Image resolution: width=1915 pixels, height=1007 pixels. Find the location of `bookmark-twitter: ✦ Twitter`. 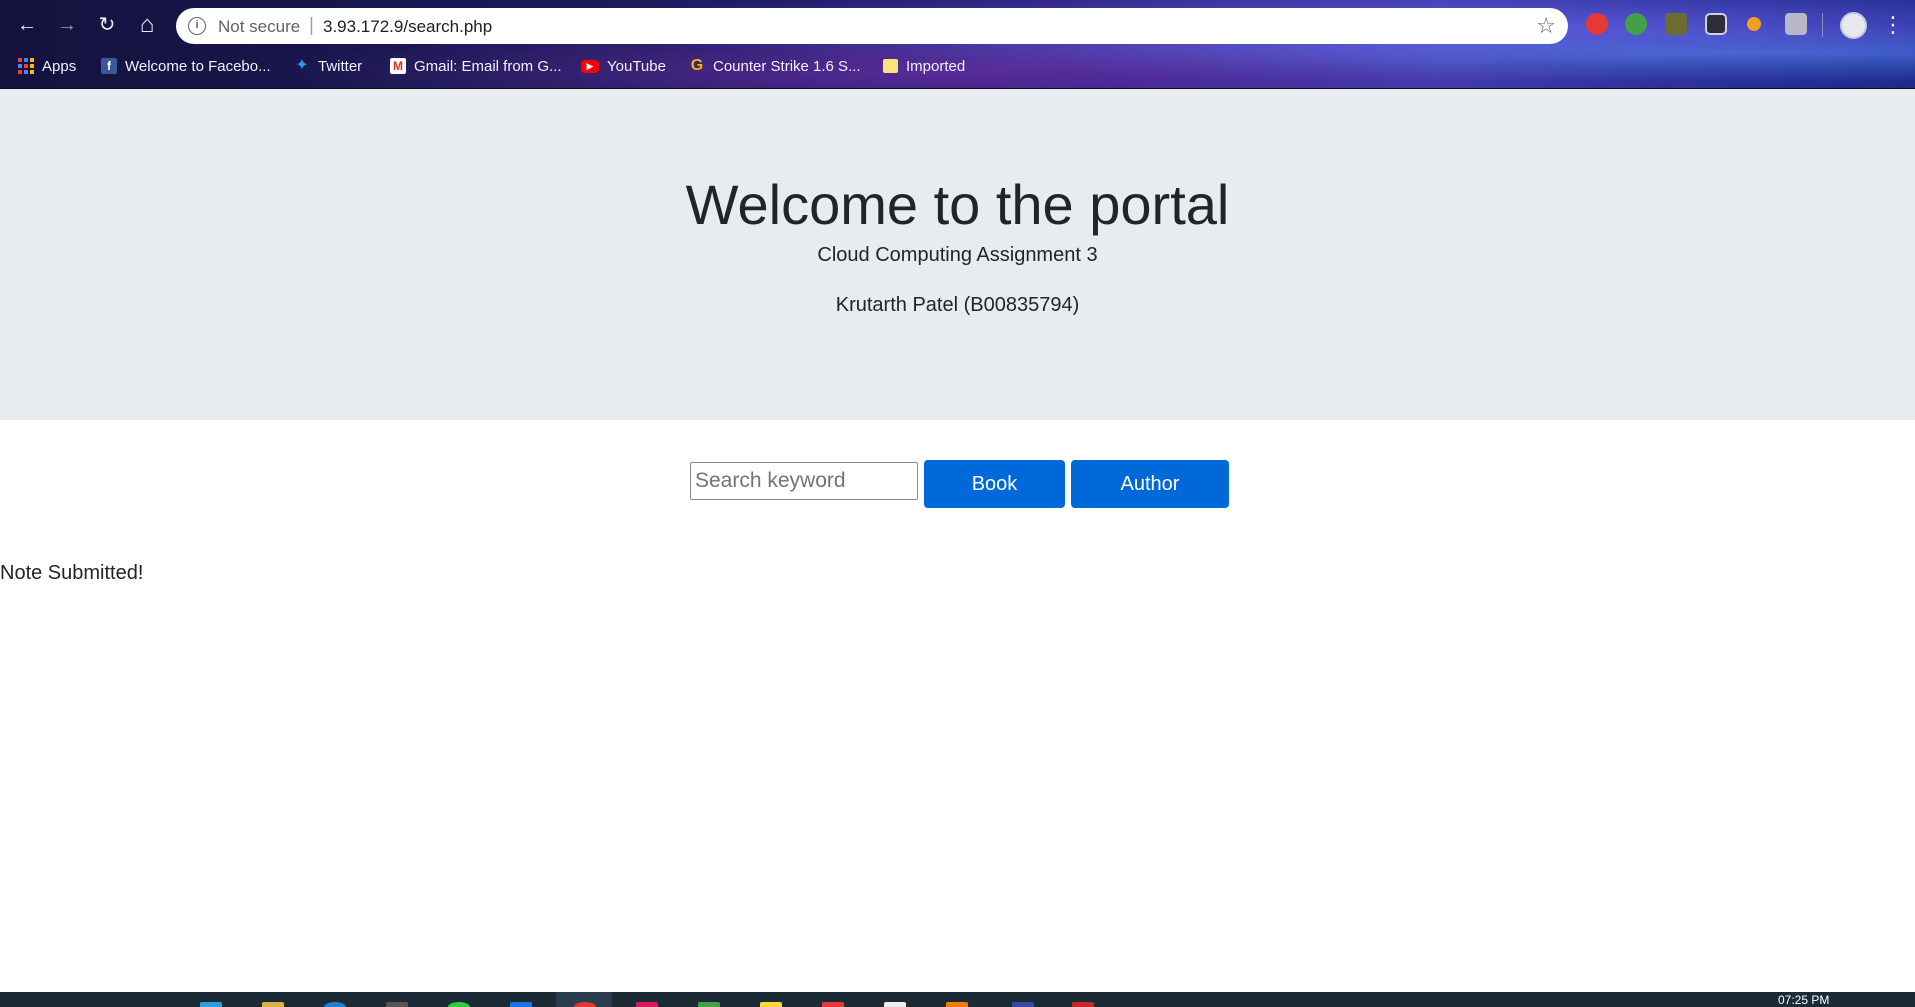

bookmark-twitter: ✦ Twitter is located at coordinates (328, 66).